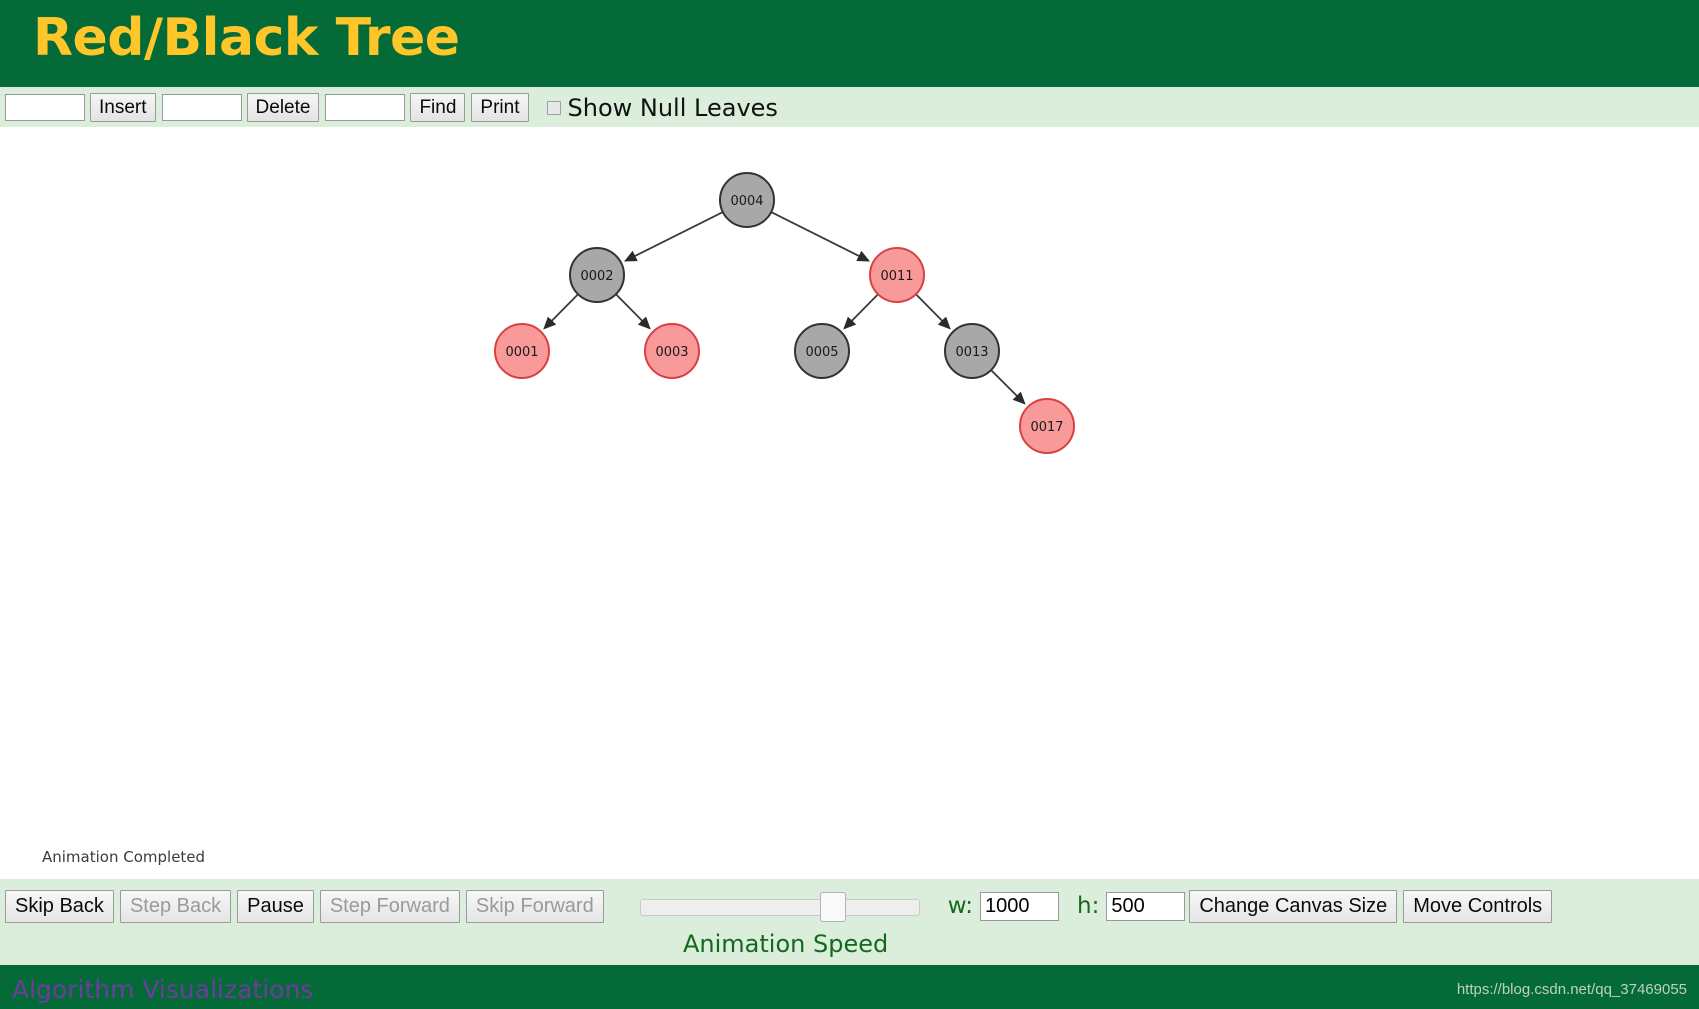  What do you see at coordinates (1478, 906) in the screenshot?
I see `move-controls-button: Move Controls` at bounding box center [1478, 906].